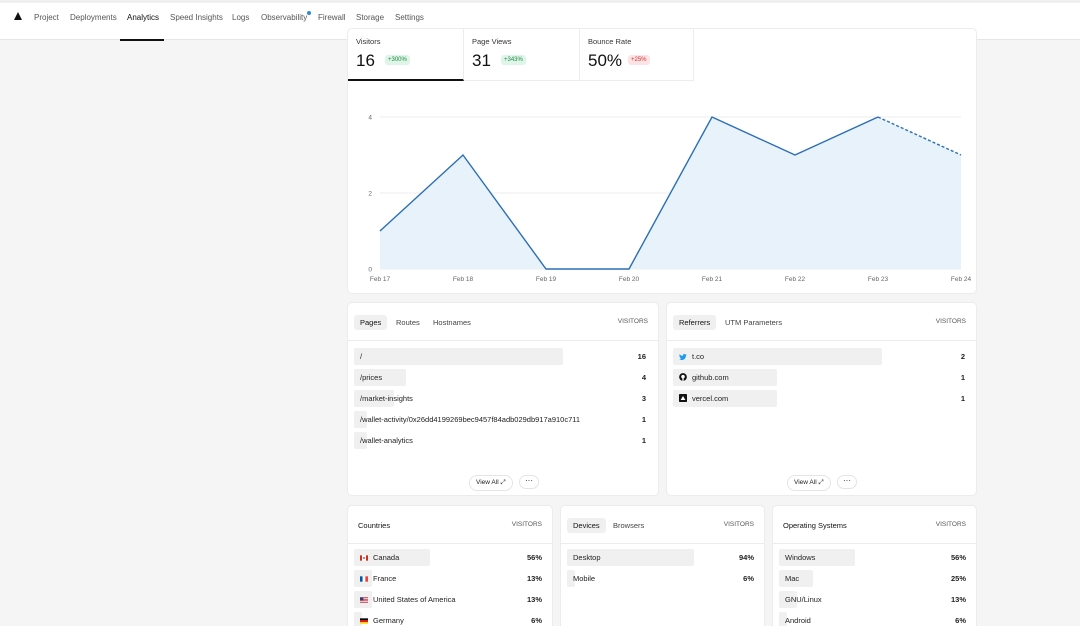  Describe the element at coordinates (364, 600) in the screenshot. I see `usa-flag-icon` at that location.